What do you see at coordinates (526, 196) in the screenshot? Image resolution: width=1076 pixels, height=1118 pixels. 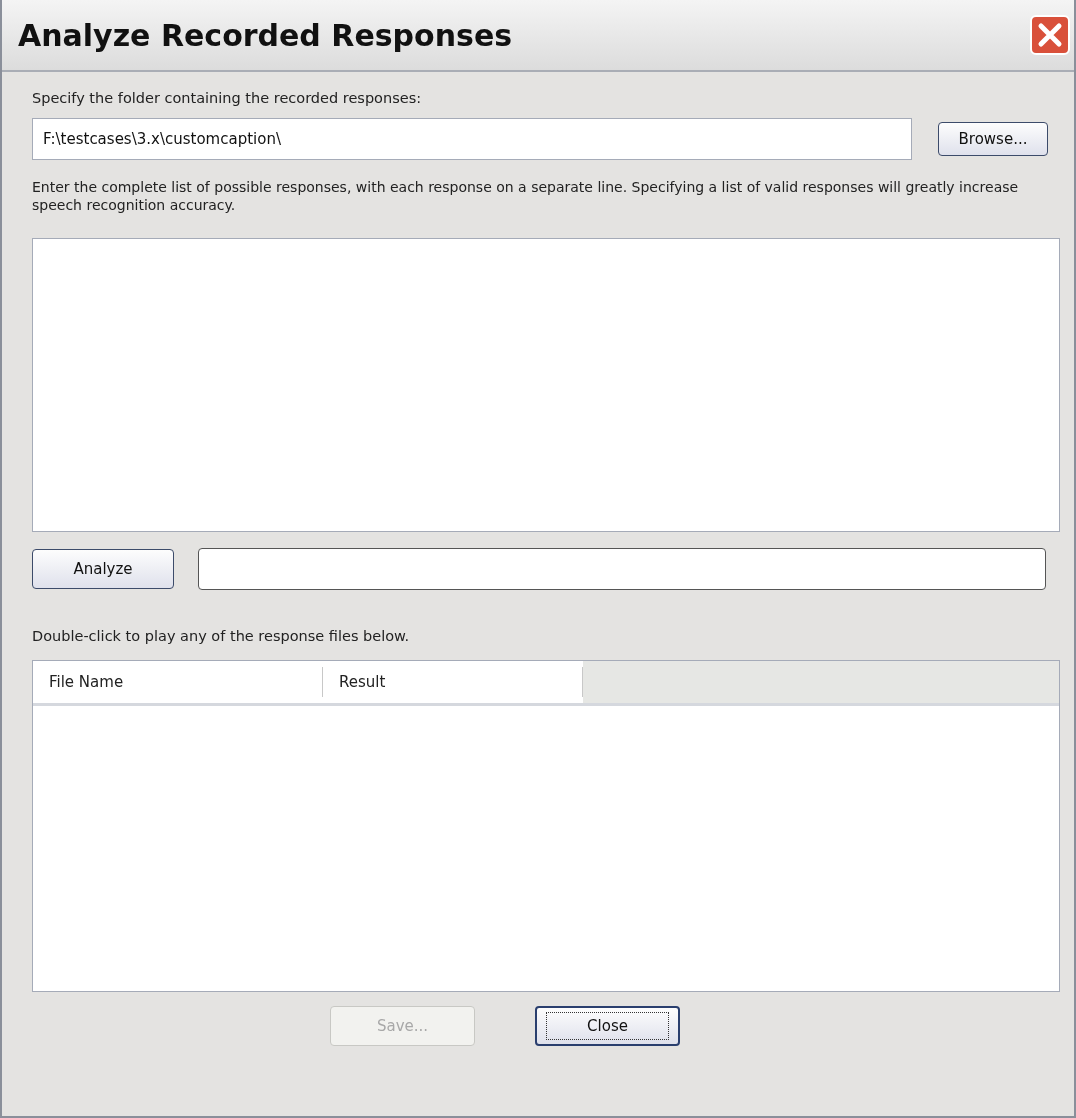 I see `instructions-text: Enter the complete list of possible responses, with each response on a separate line. Specifying a list of valid responses will greatly increase speech recognition accuracy.` at bounding box center [526, 196].